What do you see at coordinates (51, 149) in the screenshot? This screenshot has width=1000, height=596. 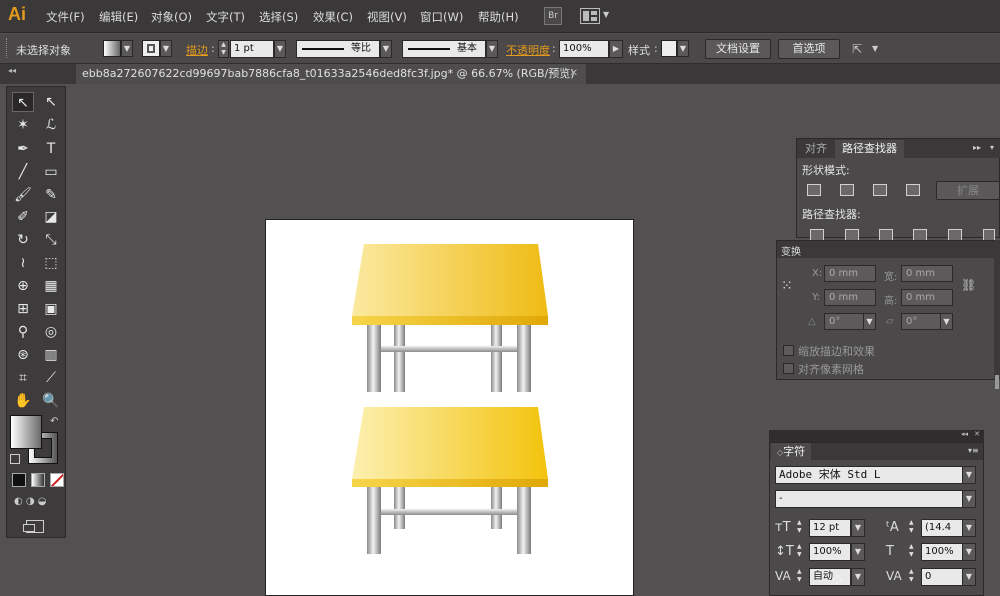 I see `type-tool-icon: T` at bounding box center [51, 149].